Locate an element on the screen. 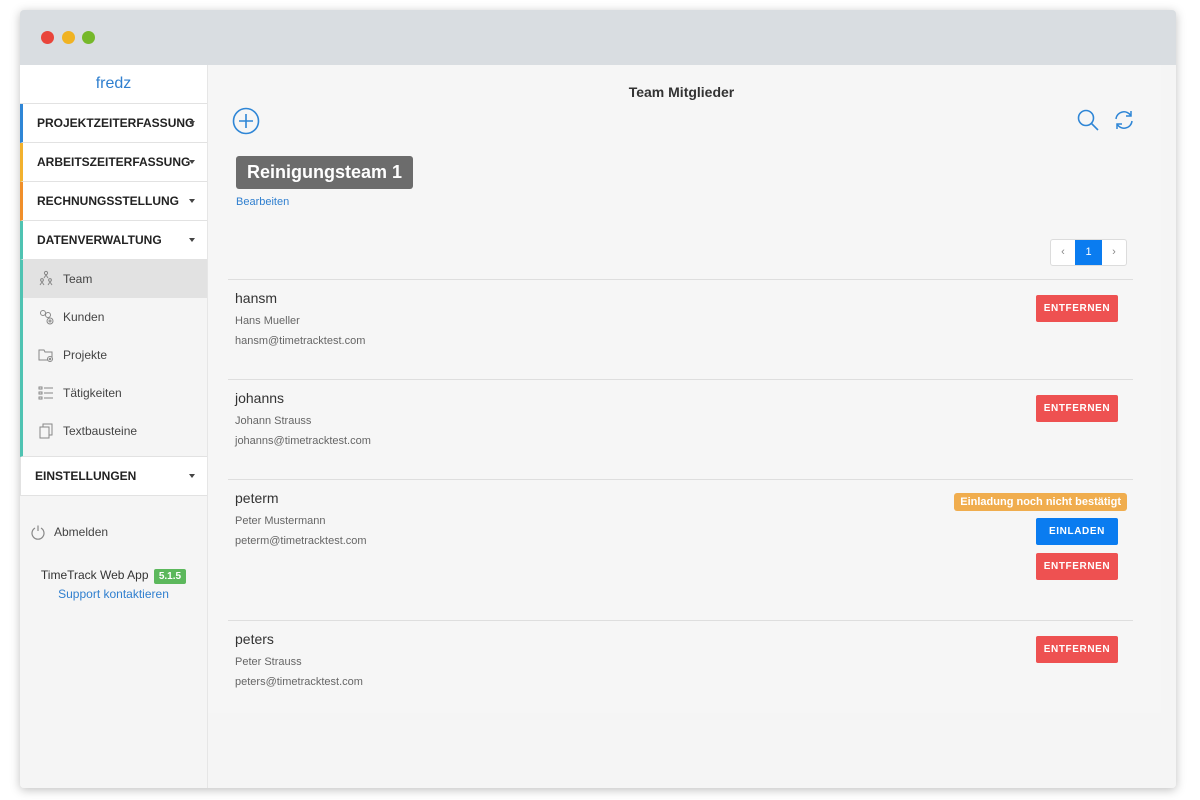  app-name: TimeTrack Web App is located at coordinates (94, 575).